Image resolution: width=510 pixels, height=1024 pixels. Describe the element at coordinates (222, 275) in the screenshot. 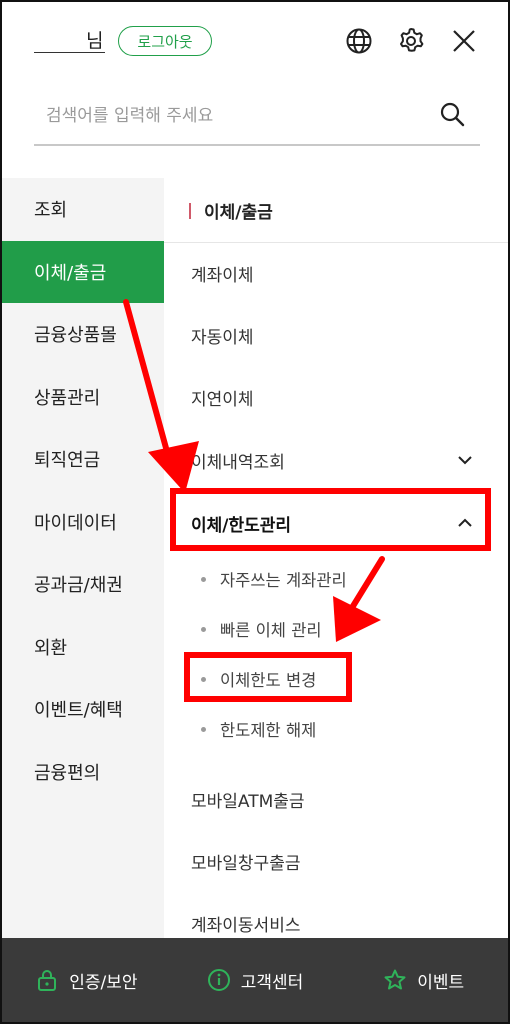

I see `menu-label: 계좌이체` at that location.